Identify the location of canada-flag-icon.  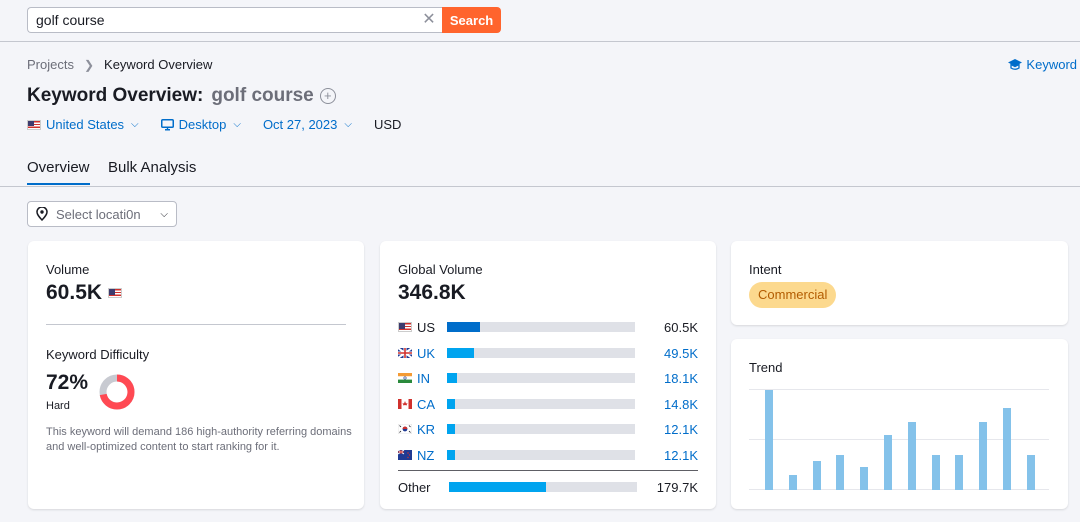
(405, 404).